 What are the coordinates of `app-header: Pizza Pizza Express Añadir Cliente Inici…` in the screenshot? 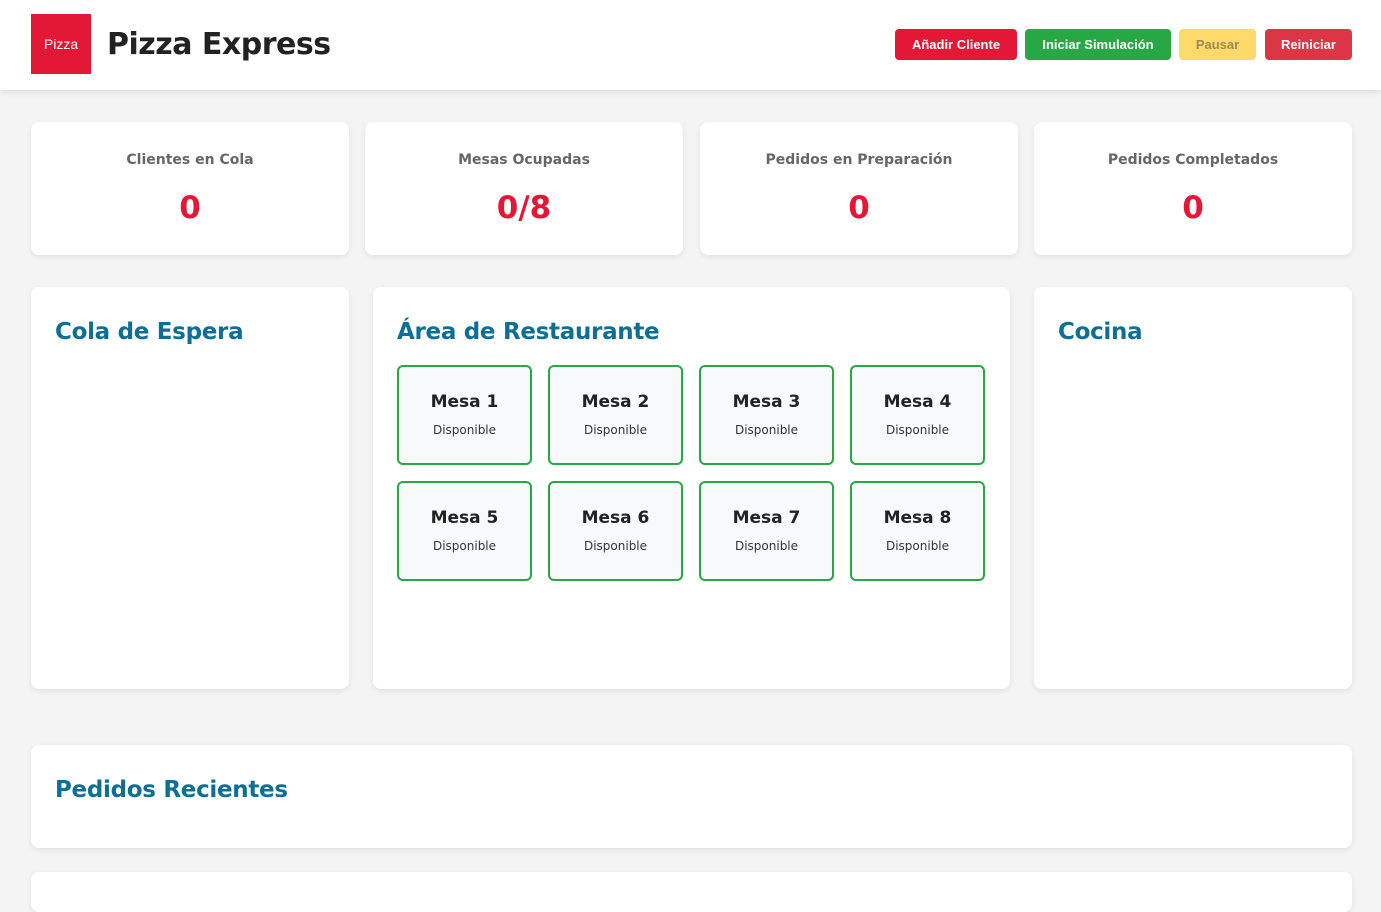 It's located at (690, 45).